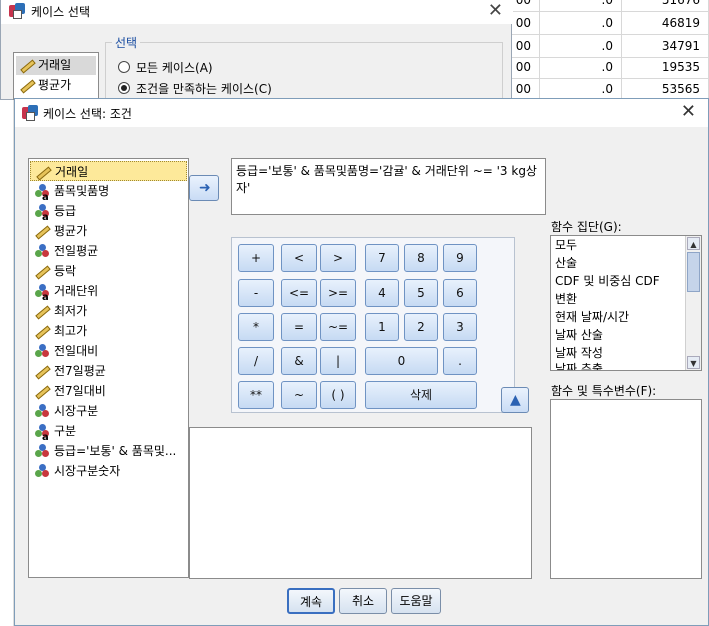  Describe the element at coordinates (108, 411) in the screenshot. I see `variable-list-item: 시장구분` at that location.